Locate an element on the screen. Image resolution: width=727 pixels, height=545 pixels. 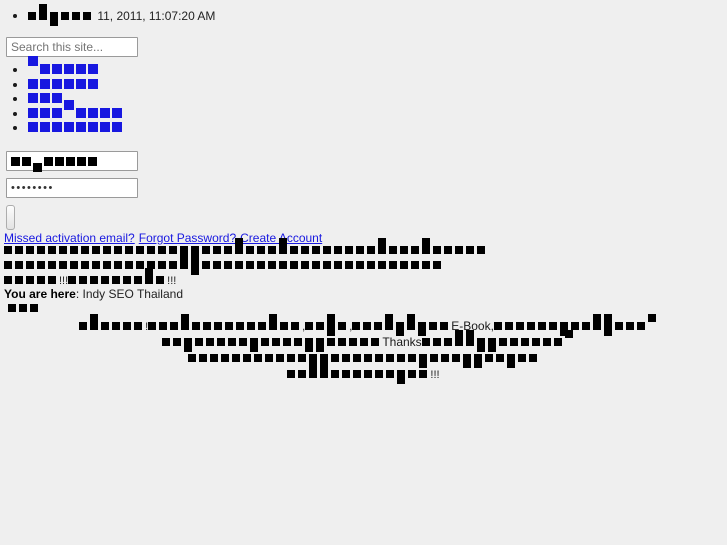
date-tofu-text is located at coordinates (61, 15).